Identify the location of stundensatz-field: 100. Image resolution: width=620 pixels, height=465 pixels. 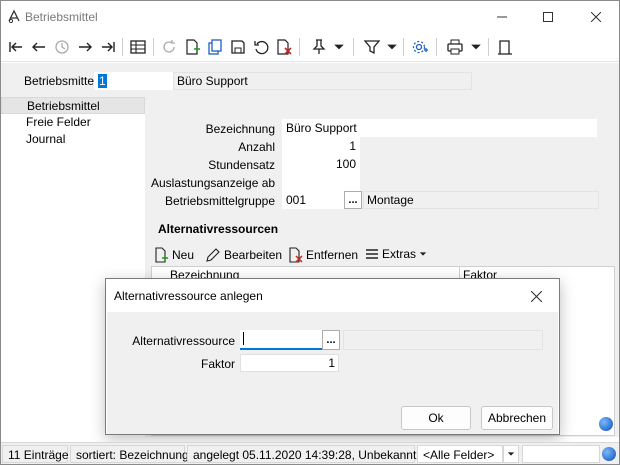
(321, 164).